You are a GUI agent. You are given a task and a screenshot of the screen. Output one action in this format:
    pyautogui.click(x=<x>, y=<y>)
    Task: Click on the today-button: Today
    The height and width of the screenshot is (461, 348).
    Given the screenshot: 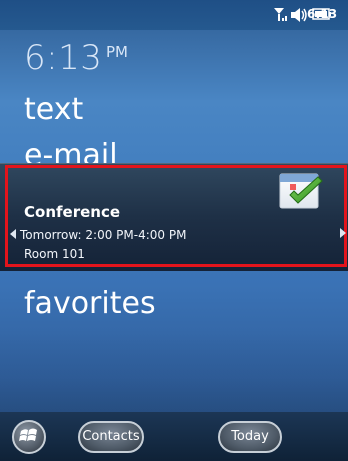 What is the action you would take?
    pyautogui.click(x=250, y=437)
    